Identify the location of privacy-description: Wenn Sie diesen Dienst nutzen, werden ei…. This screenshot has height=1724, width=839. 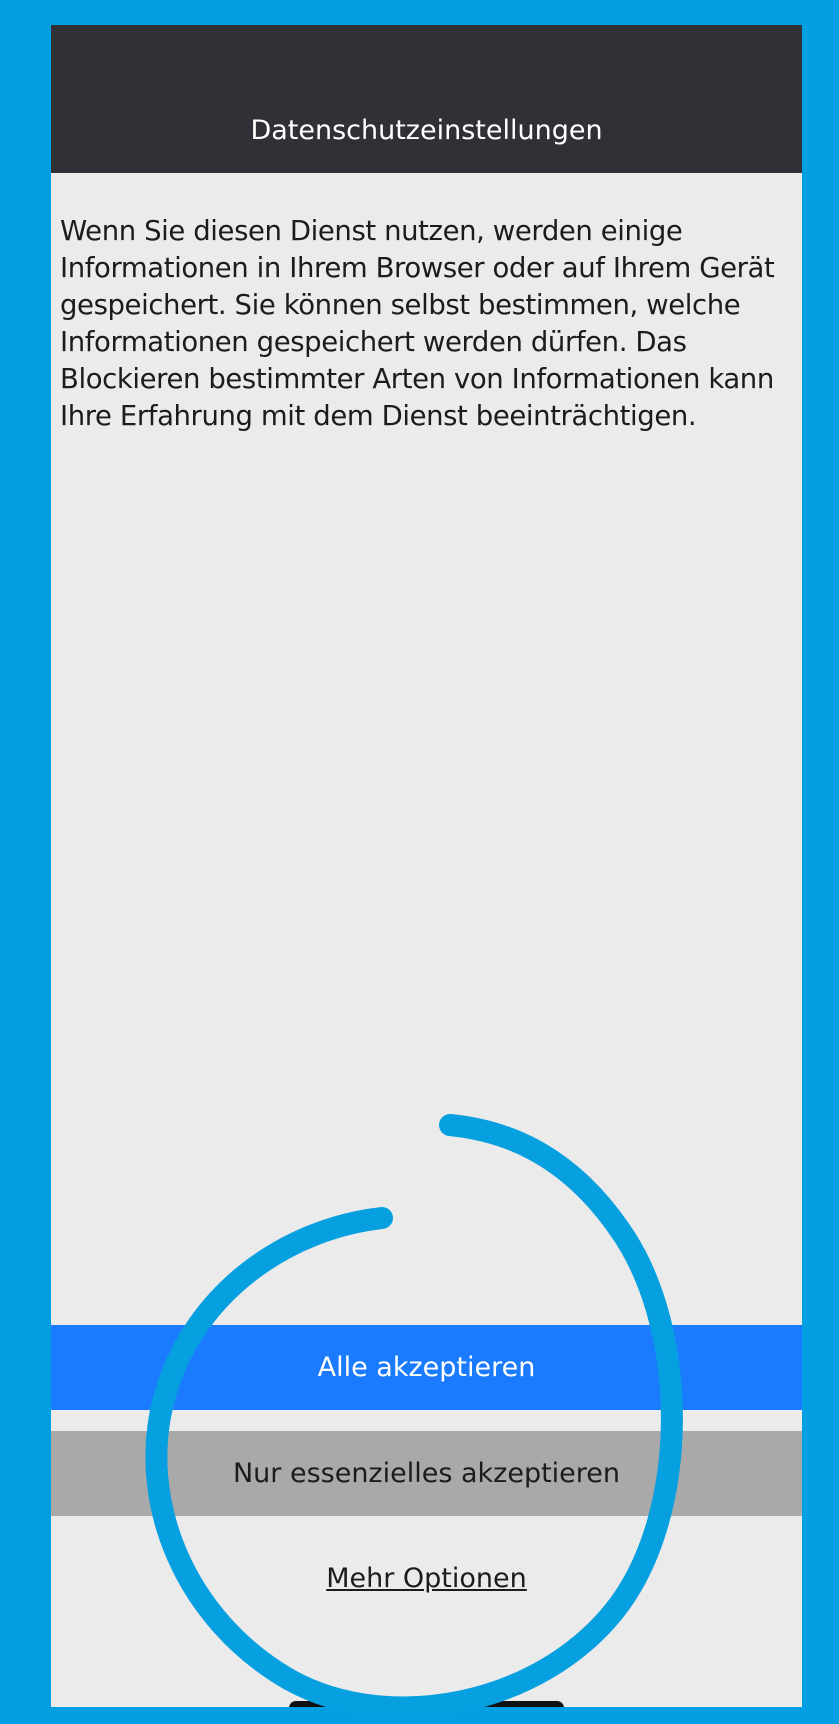
(417, 323).